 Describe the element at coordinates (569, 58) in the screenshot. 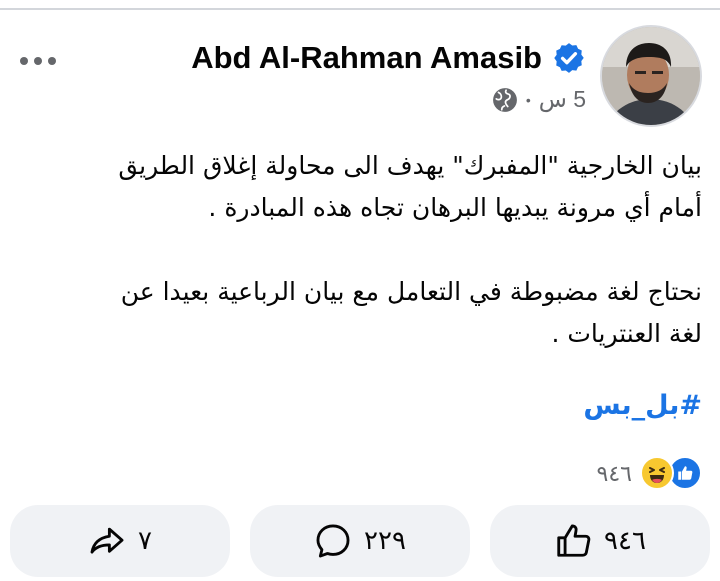

I see `verified-icon` at that location.